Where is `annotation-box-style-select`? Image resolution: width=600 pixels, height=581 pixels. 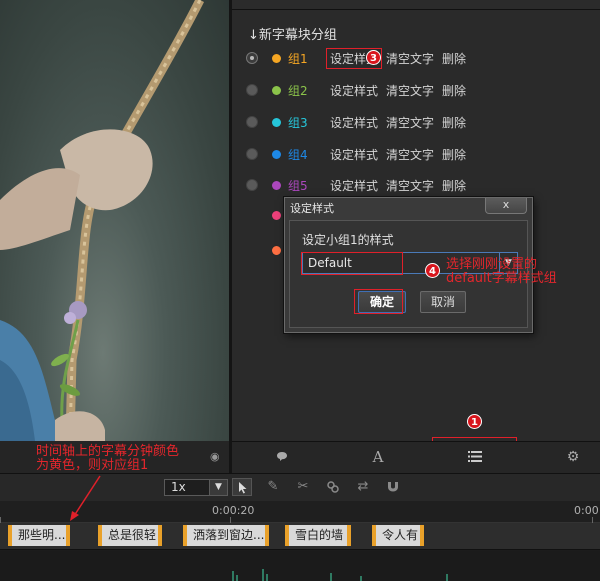 annotation-box-style-select is located at coordinates (352, 263).